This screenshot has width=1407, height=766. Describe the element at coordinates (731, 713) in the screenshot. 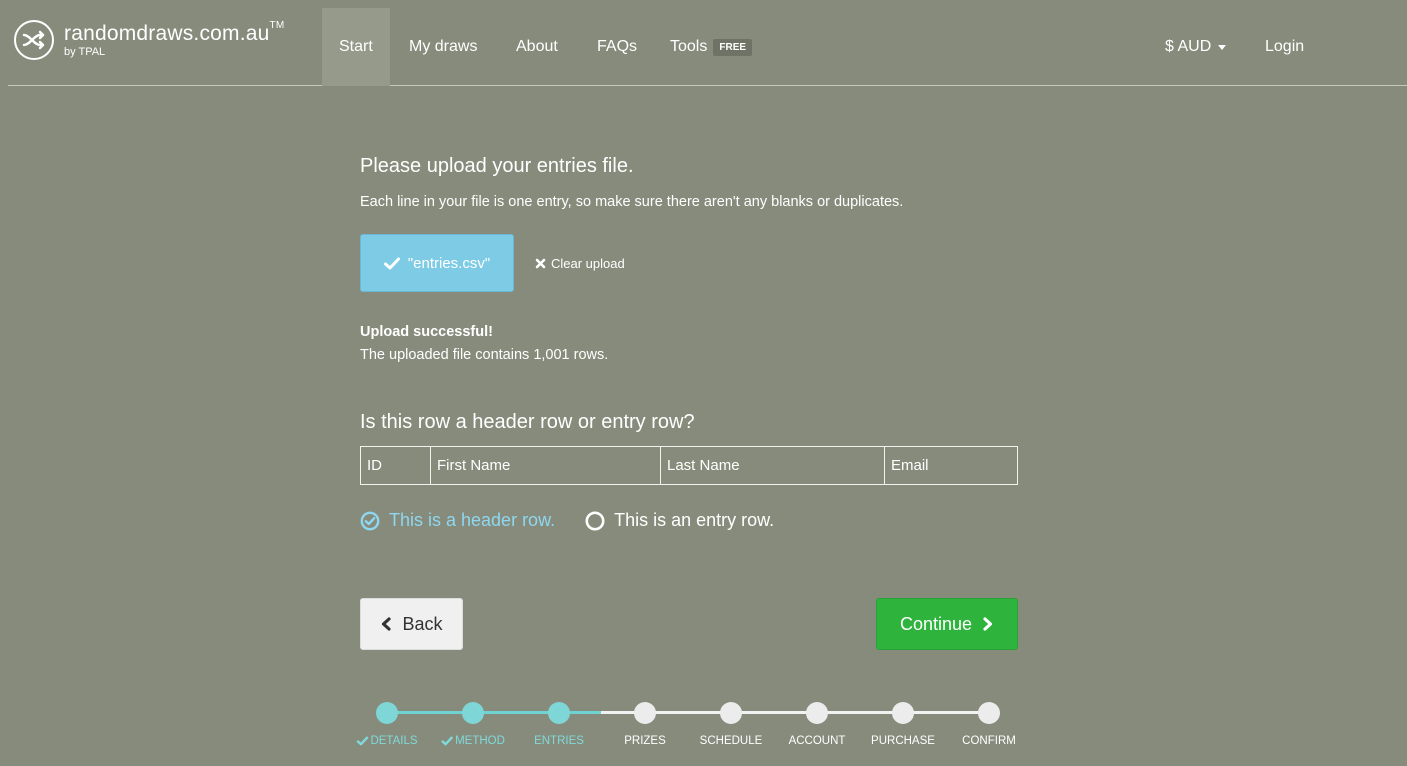

I see `step-dot-schedule` at that location.